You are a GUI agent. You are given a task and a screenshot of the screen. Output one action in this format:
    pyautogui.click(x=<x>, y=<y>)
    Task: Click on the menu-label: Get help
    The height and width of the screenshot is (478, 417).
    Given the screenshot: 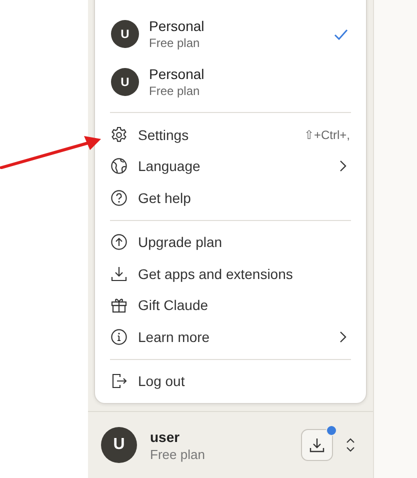 What is the action you would take?
    pyautogui.click(x=165, y=198)
    